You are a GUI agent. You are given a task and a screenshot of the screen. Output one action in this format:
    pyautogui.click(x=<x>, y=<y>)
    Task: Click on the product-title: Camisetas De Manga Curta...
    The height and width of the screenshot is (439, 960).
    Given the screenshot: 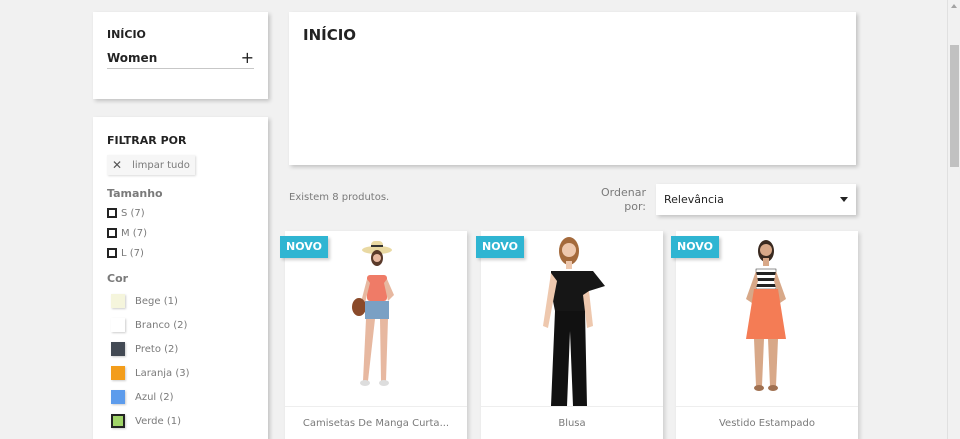 What is the action you would take?
    pyautogui.click(x=376, y=423)
    